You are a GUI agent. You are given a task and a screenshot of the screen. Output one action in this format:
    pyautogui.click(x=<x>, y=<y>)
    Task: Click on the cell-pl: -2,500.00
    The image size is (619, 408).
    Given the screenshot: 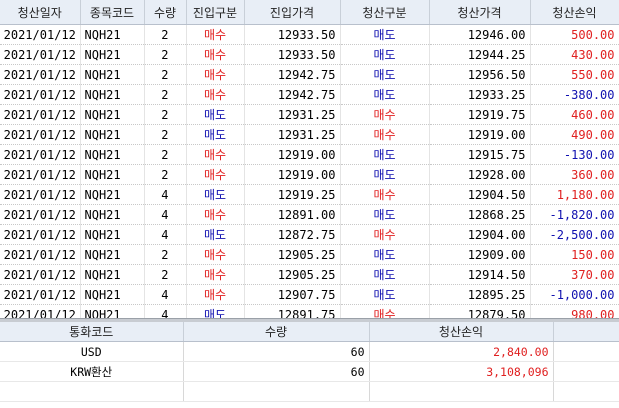 What is the action you would take?
    pyautogui.click(x=574, y=234)
    